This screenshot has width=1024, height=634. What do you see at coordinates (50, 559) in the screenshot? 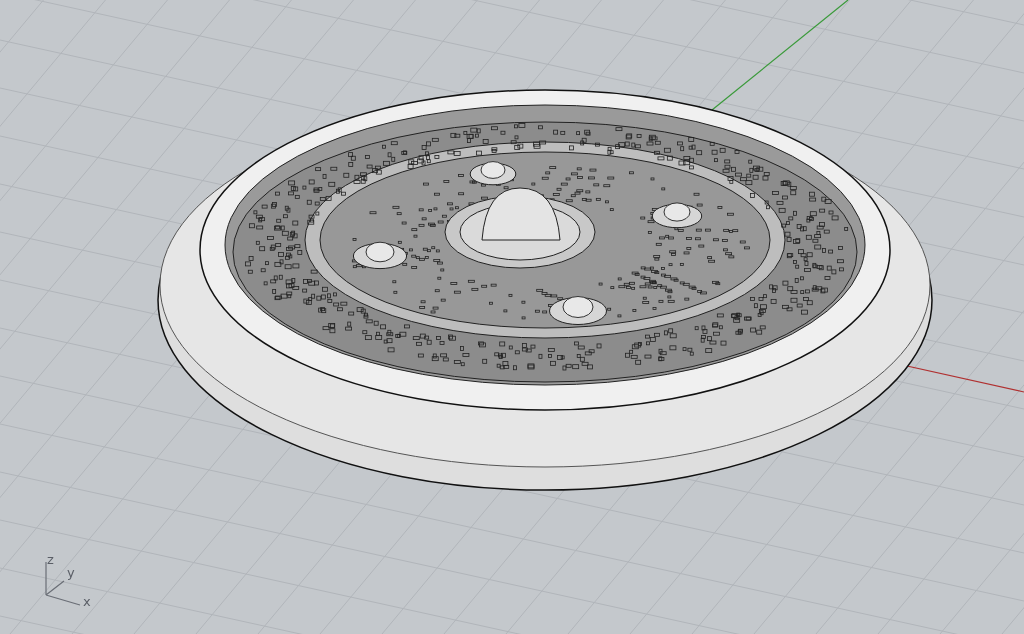
I see `axis-label: z` at bounding box center [50, 559].